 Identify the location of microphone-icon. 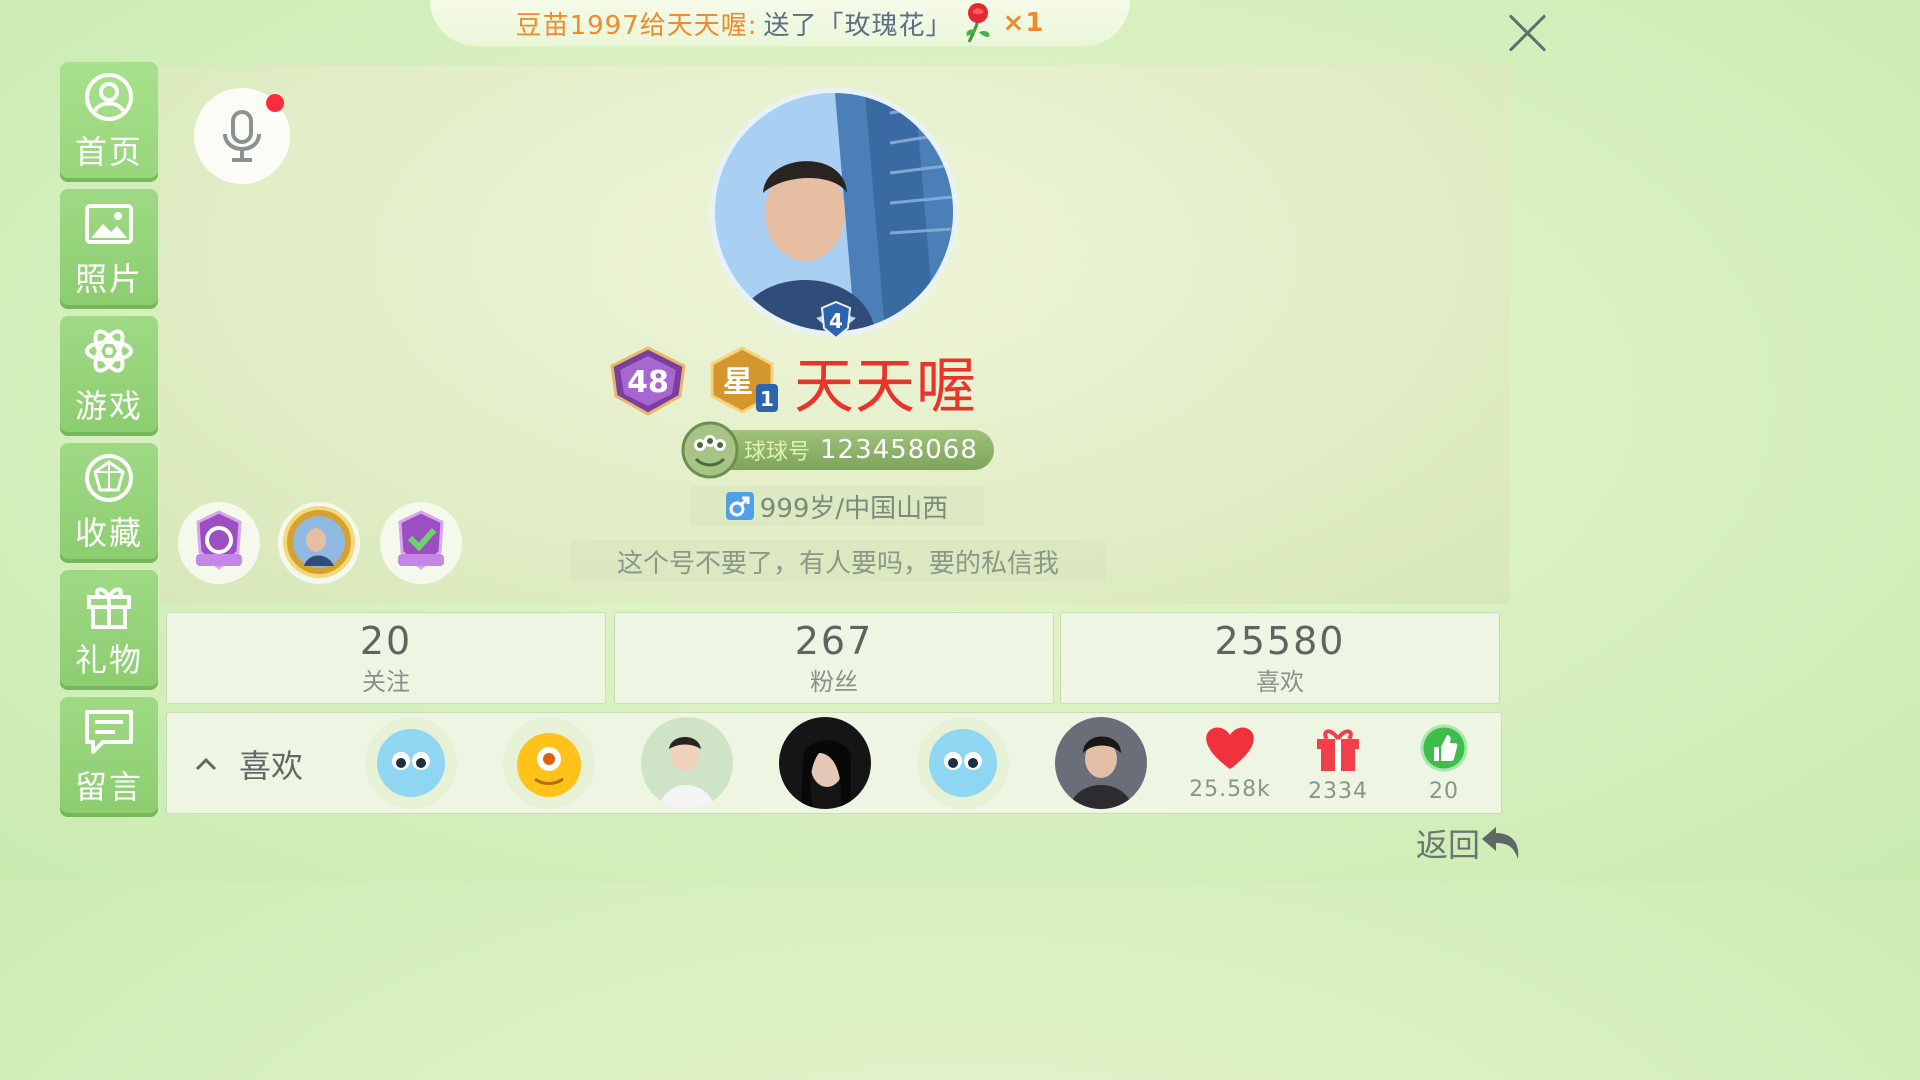
(242, 136).